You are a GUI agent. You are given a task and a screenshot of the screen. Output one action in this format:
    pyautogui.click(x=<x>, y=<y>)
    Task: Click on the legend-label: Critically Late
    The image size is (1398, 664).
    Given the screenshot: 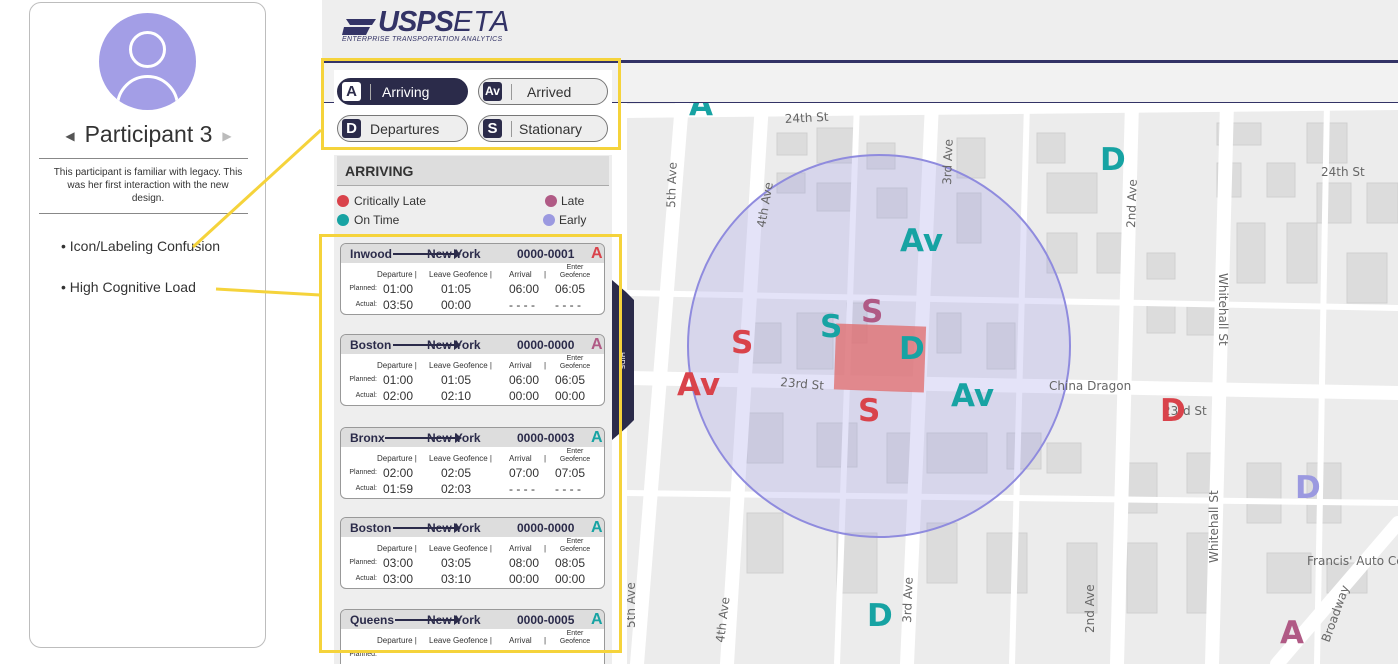 What is the action you would take?
    pyautogui.click(x=390, y=201)
    